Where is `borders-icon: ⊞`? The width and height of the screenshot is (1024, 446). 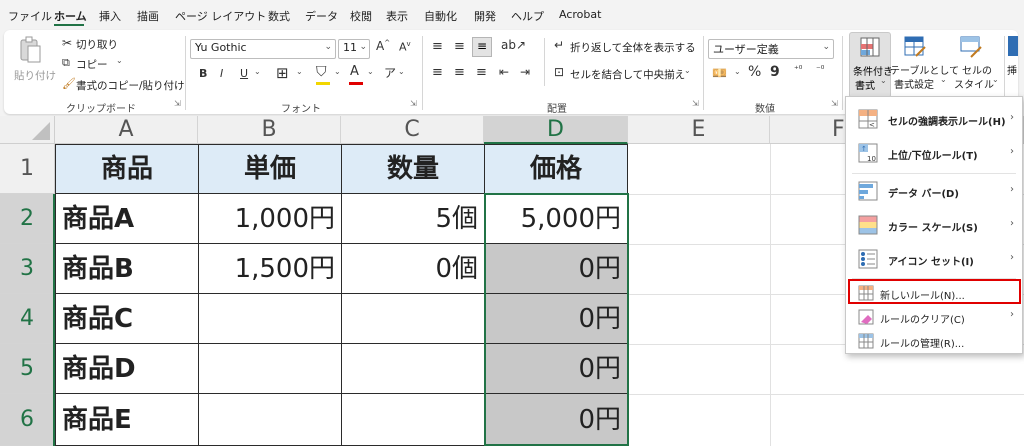 borders-icon: ⊞ is located at coordinates (282, 73).